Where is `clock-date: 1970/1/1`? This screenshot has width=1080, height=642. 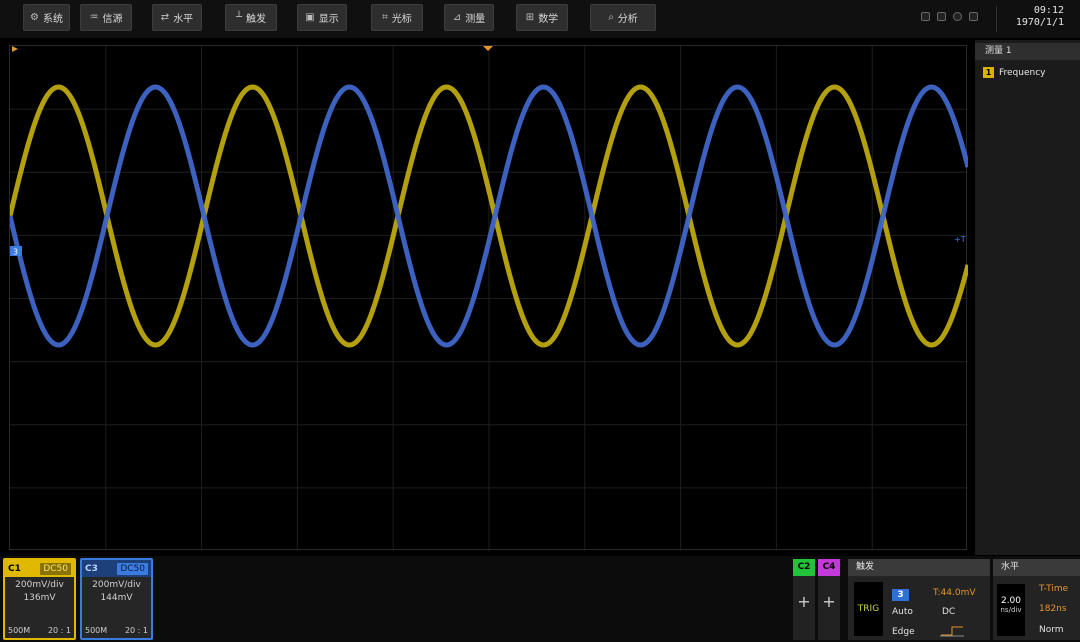 clock-date: 1970/1/1 is located at coordinates (1039, 22).